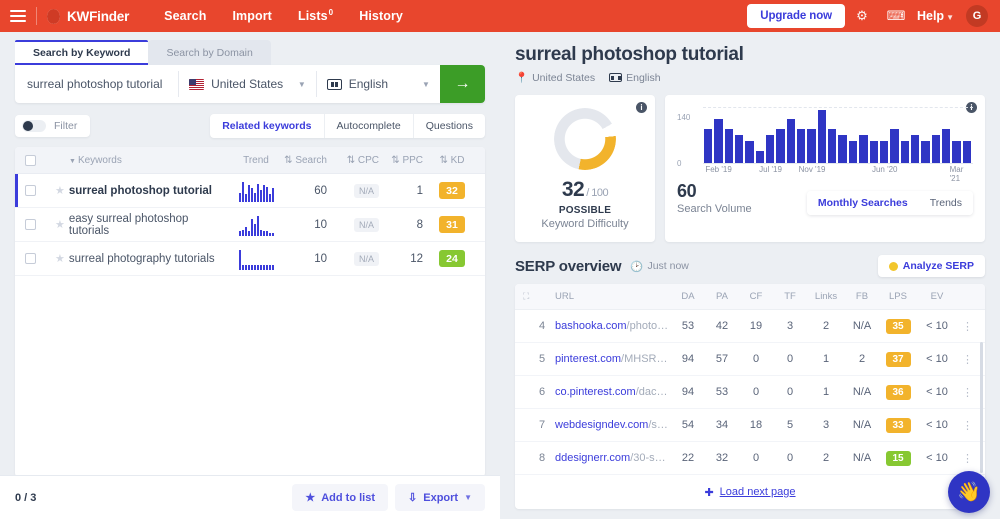 The height and width of the screenshot is (519, 1000). I want to click on page-title: surreal photoshop tutorial, so click(629, 54).